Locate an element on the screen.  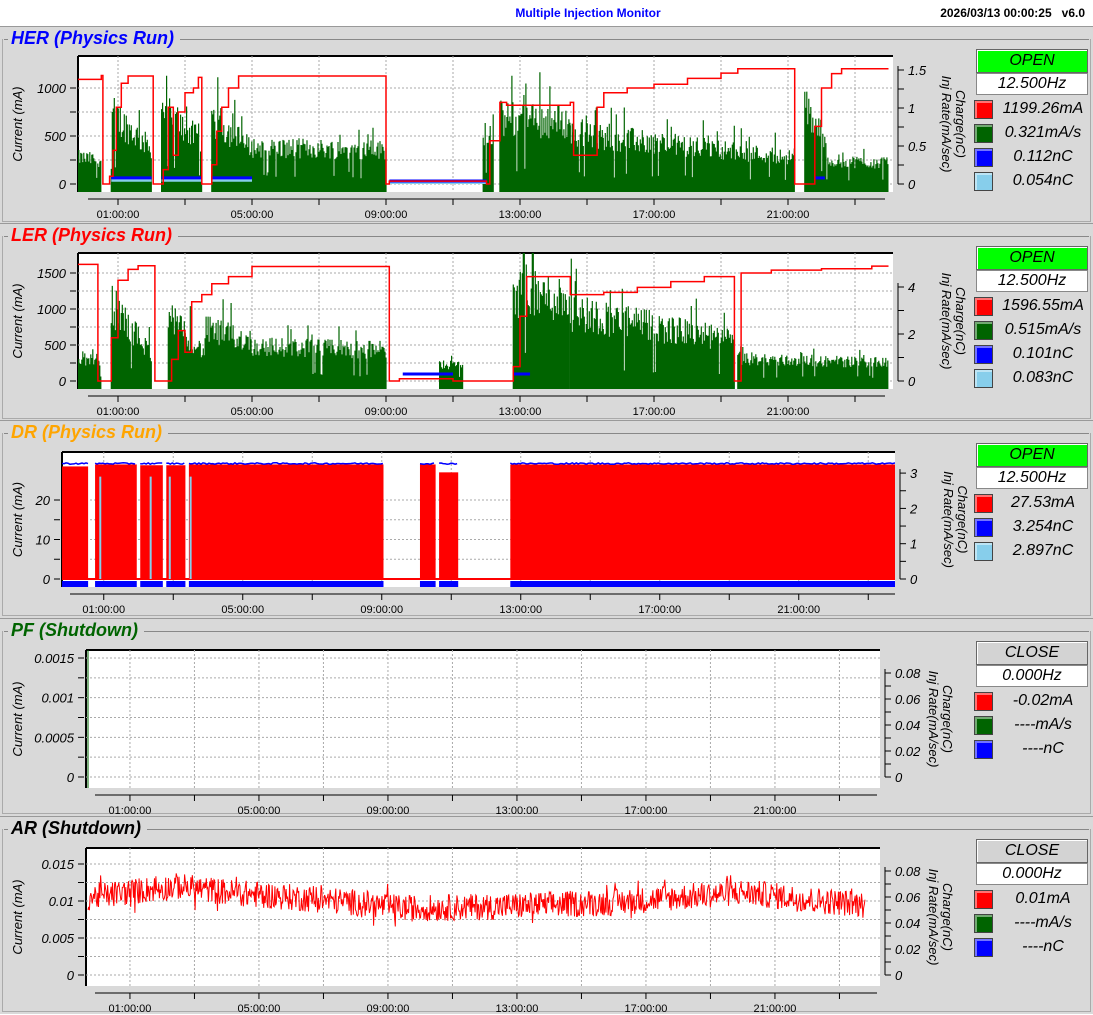
timestamp-version: 2026/03/13 00:00:25 v6.0 is located at coordinates (1012, 13).